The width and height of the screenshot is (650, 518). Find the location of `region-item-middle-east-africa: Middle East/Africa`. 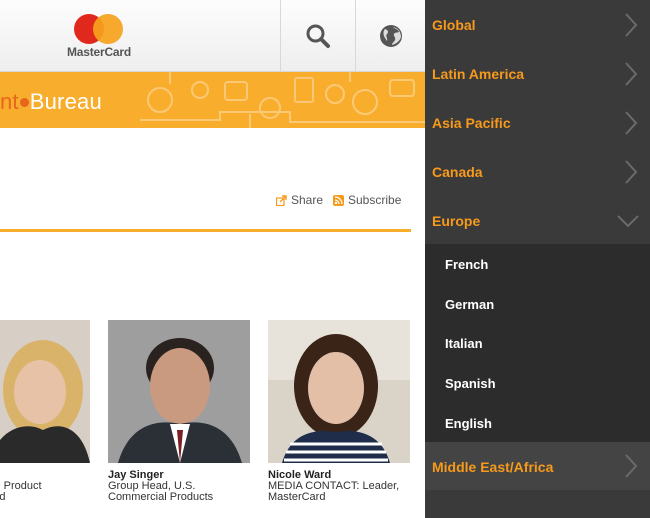

region-item-middle-east-africa: Middle East/Africa is located at coordinates (537, 466).